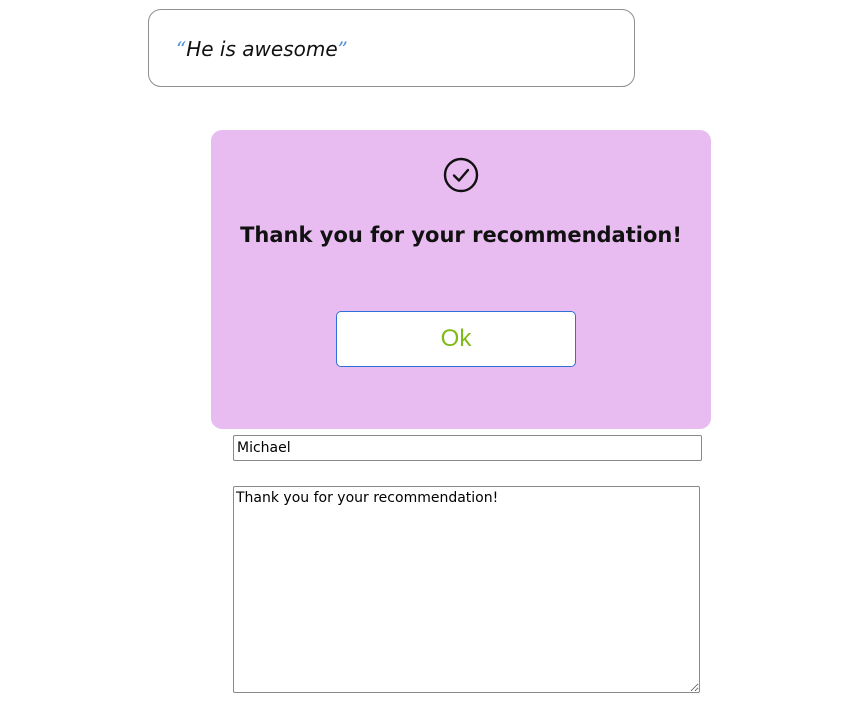 The height and width of the screenshot is (718, 842). I want to click on testimonial-card: “He is awesome”, so click(391, 48).